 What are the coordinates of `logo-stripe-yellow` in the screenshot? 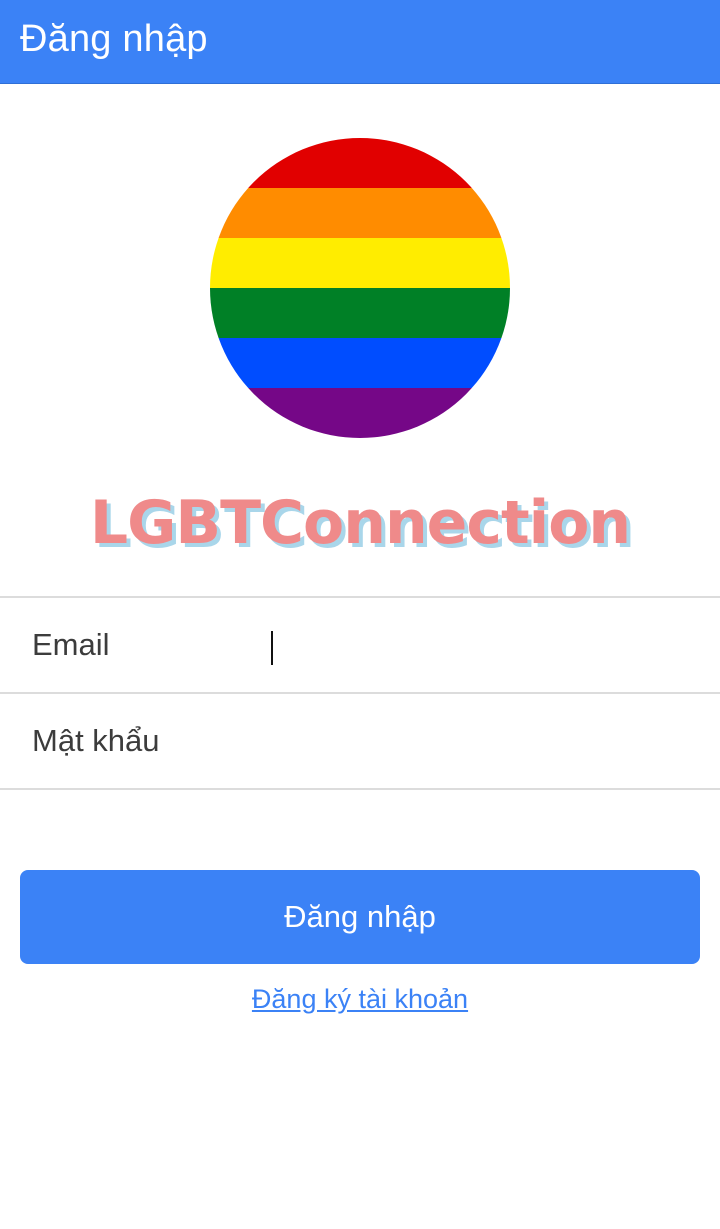 It's located at (360, 263).